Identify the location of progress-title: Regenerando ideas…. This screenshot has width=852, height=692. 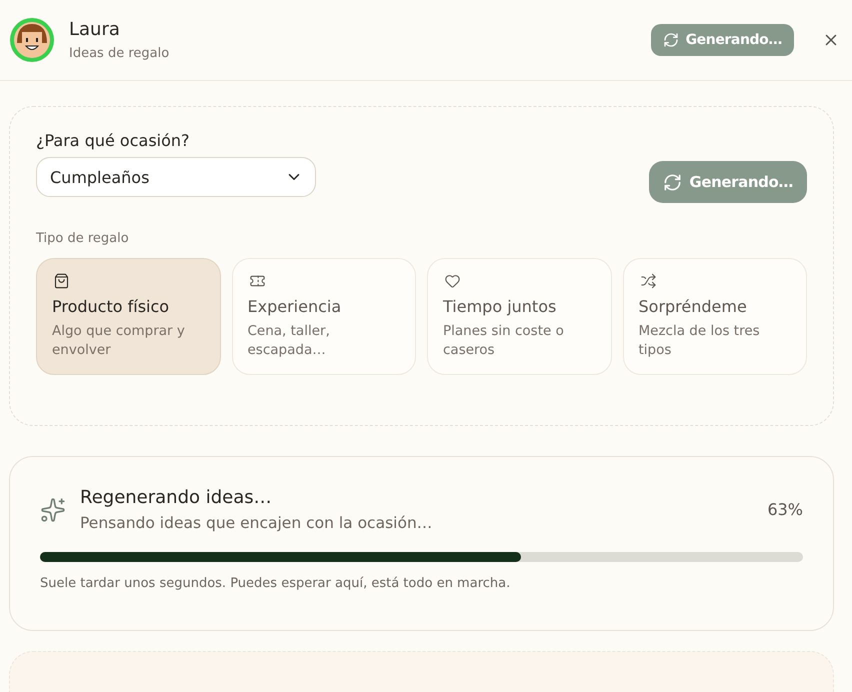
(176, 497).